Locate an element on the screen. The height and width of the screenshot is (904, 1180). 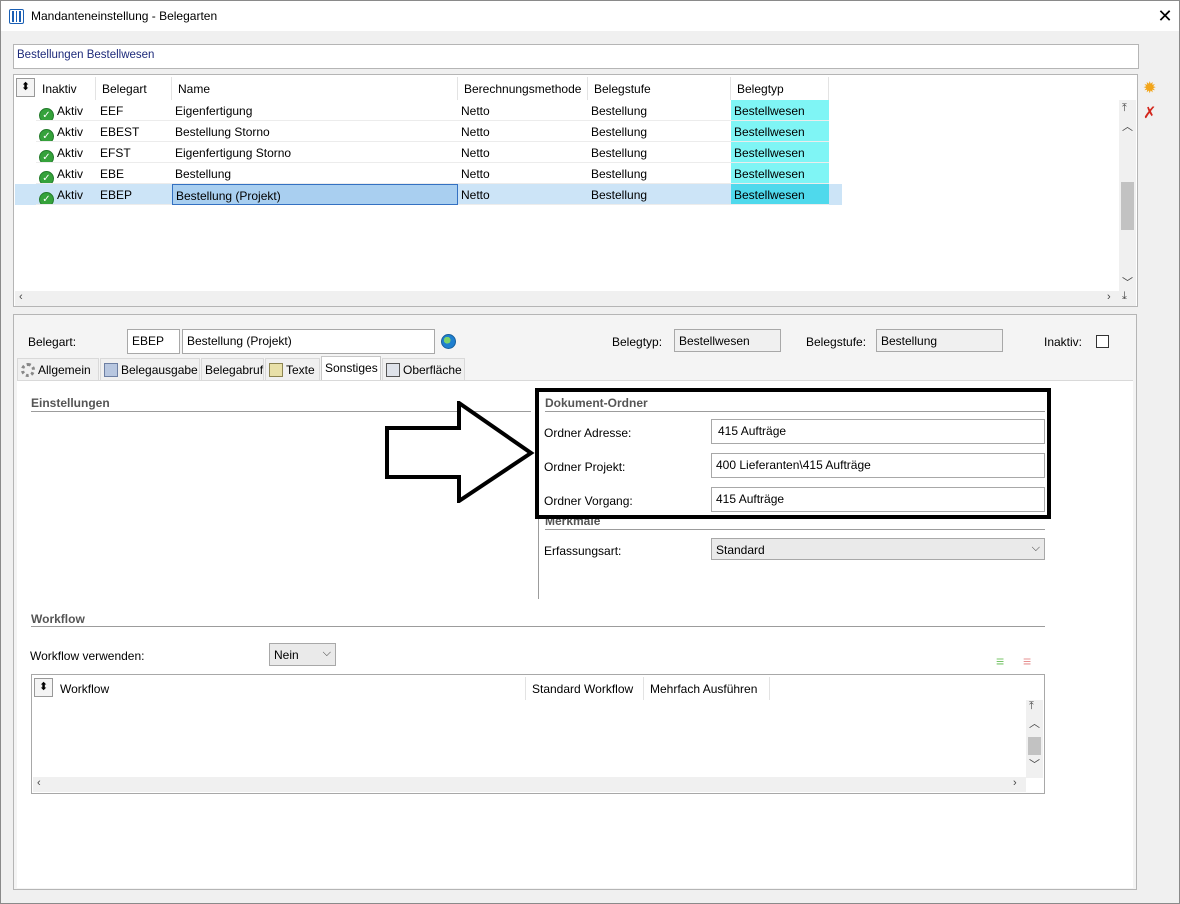
tab-label: Sonstiges is located at coordinates (351, 368).